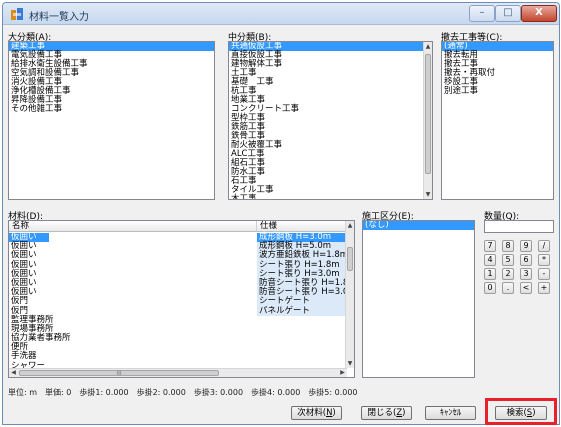 The width and height of the screenshot is (561, 427). Describe the element at coordinates (17, 14) in the screenshot. I see `app-icon` at that location.